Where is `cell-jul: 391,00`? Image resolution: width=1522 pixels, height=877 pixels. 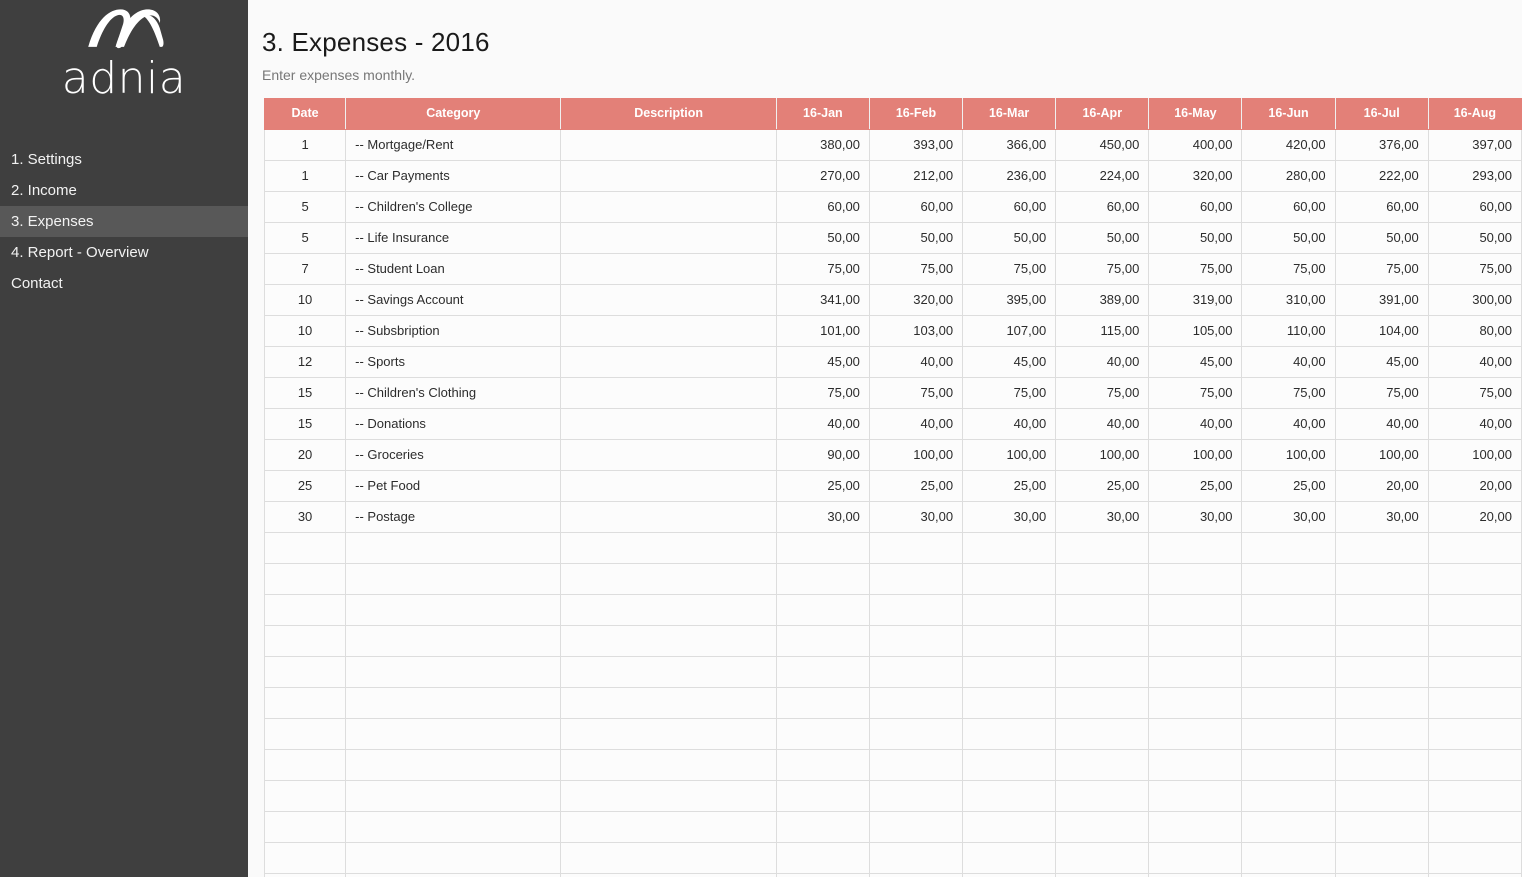
cell-jul: 391,00 is located at coordinates (1382, 300).